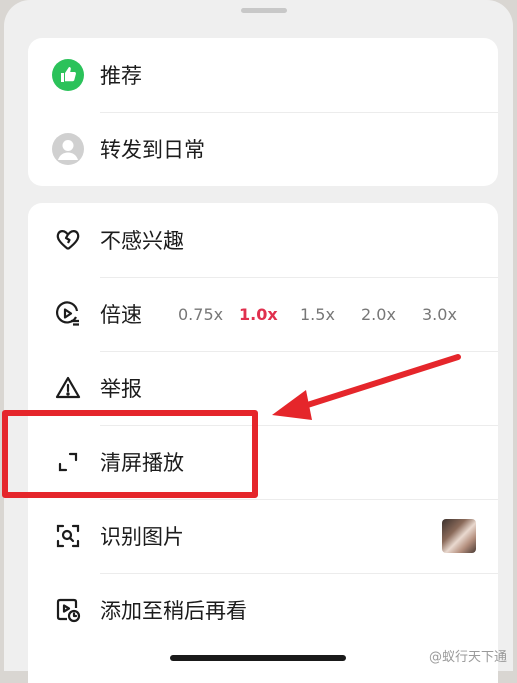 The image size is (517, 683). What do you see at coordinates (366, 387) in the screenshot?
I see `annotation-arrow` at bounding box center [366, 387].